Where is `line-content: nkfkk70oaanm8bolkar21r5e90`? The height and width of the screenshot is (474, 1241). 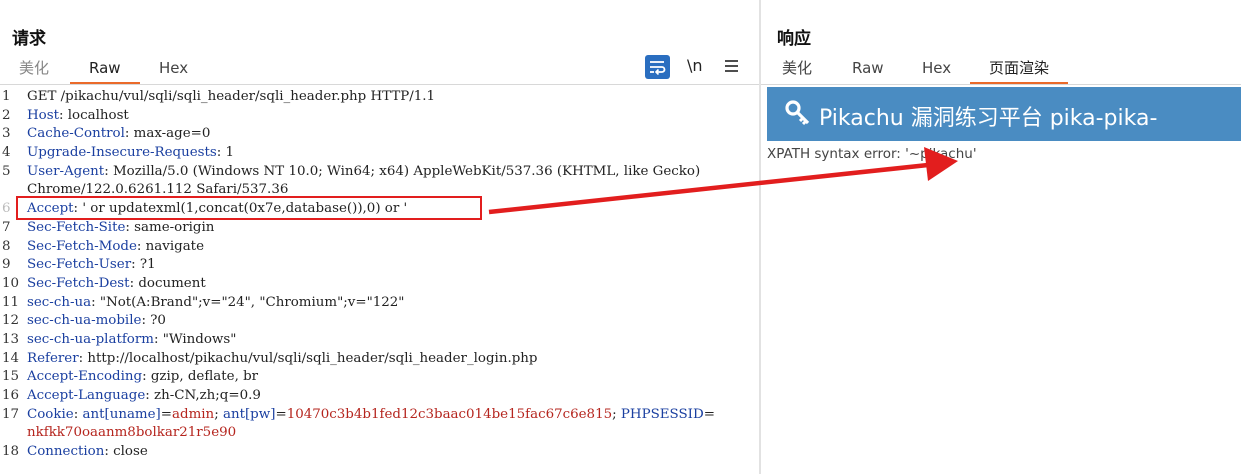
line-content: nkfkk70oaanm8bolkar21r5e90 is located at coordinates (131, 433).